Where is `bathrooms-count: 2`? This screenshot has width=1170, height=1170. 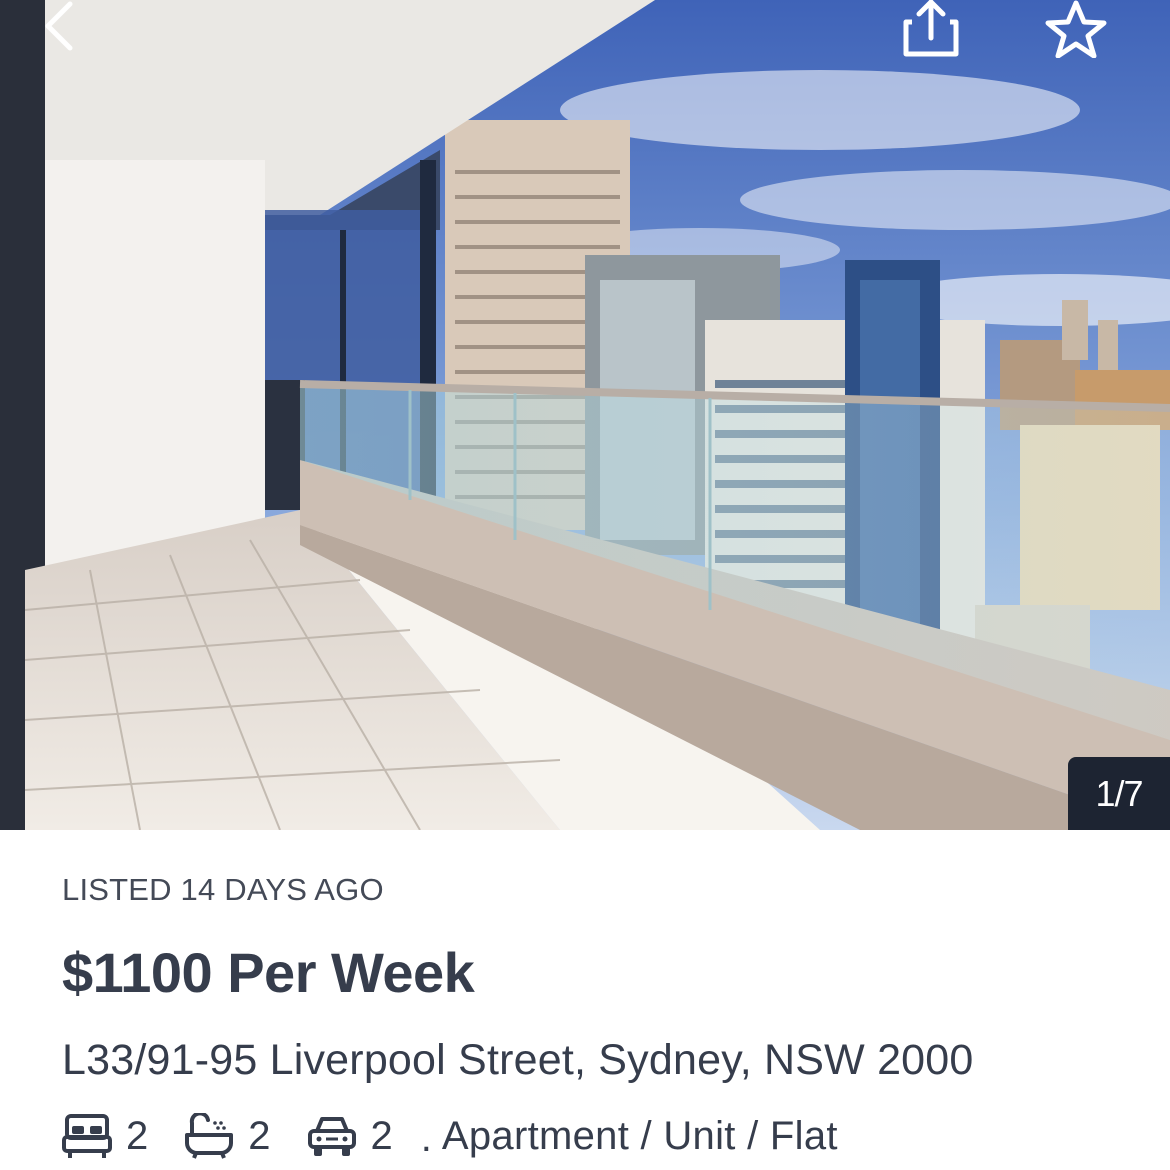
bathrooms-count: 2 is located at coordinates (259, 1135).